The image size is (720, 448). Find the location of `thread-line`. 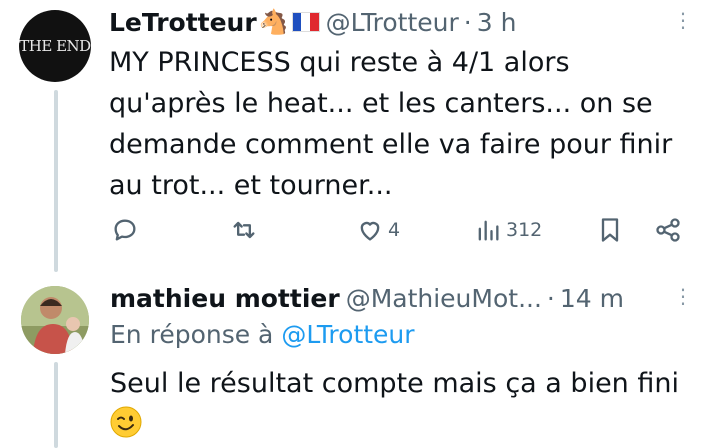

thread-line is located at coordinates (56, 405).